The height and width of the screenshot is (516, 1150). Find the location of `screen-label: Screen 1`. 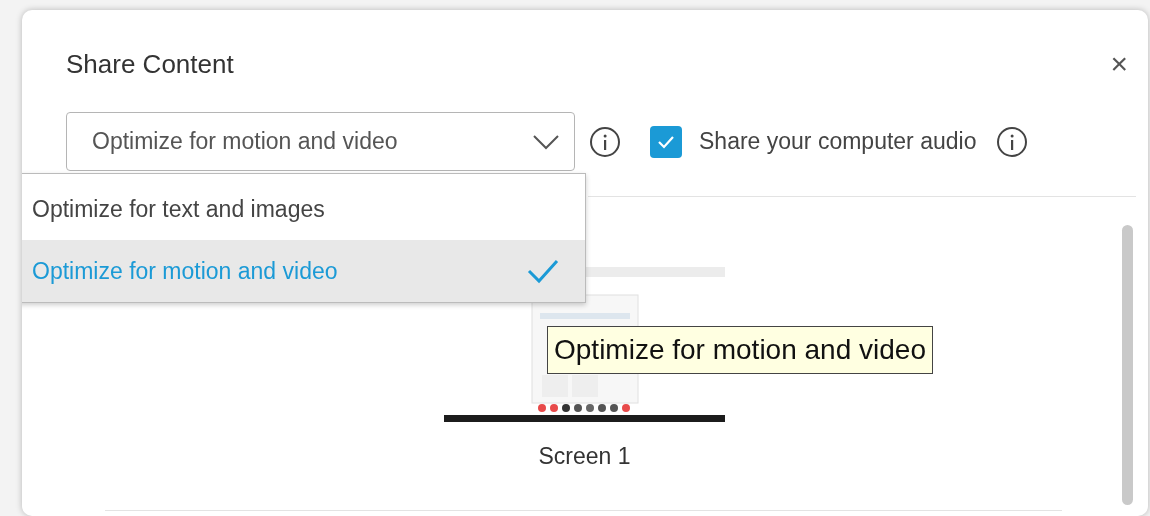

screen-label: Screen 1 is located at coordinates (584, 456).